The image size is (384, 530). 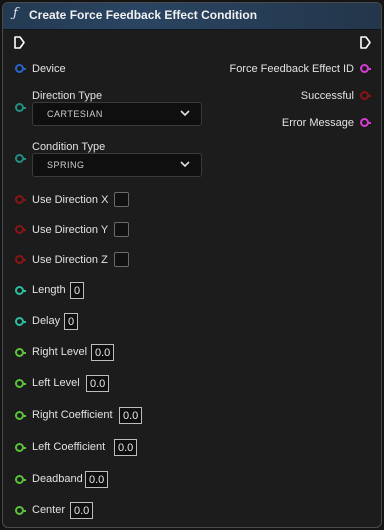 I want to click on length-input: 0, so click(x=77, y=290).